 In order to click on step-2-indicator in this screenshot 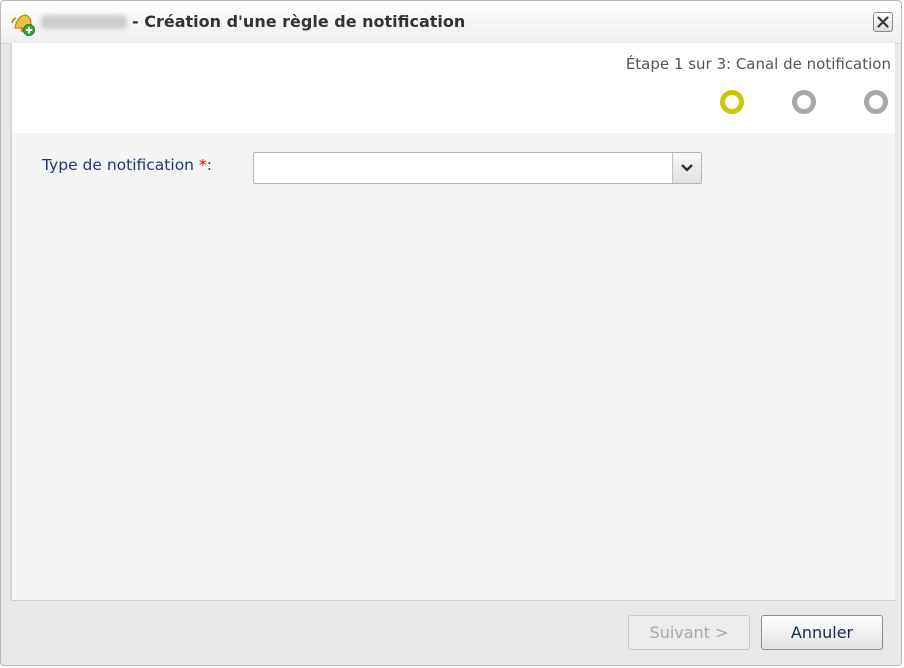, I will do `click(804, 102)`.